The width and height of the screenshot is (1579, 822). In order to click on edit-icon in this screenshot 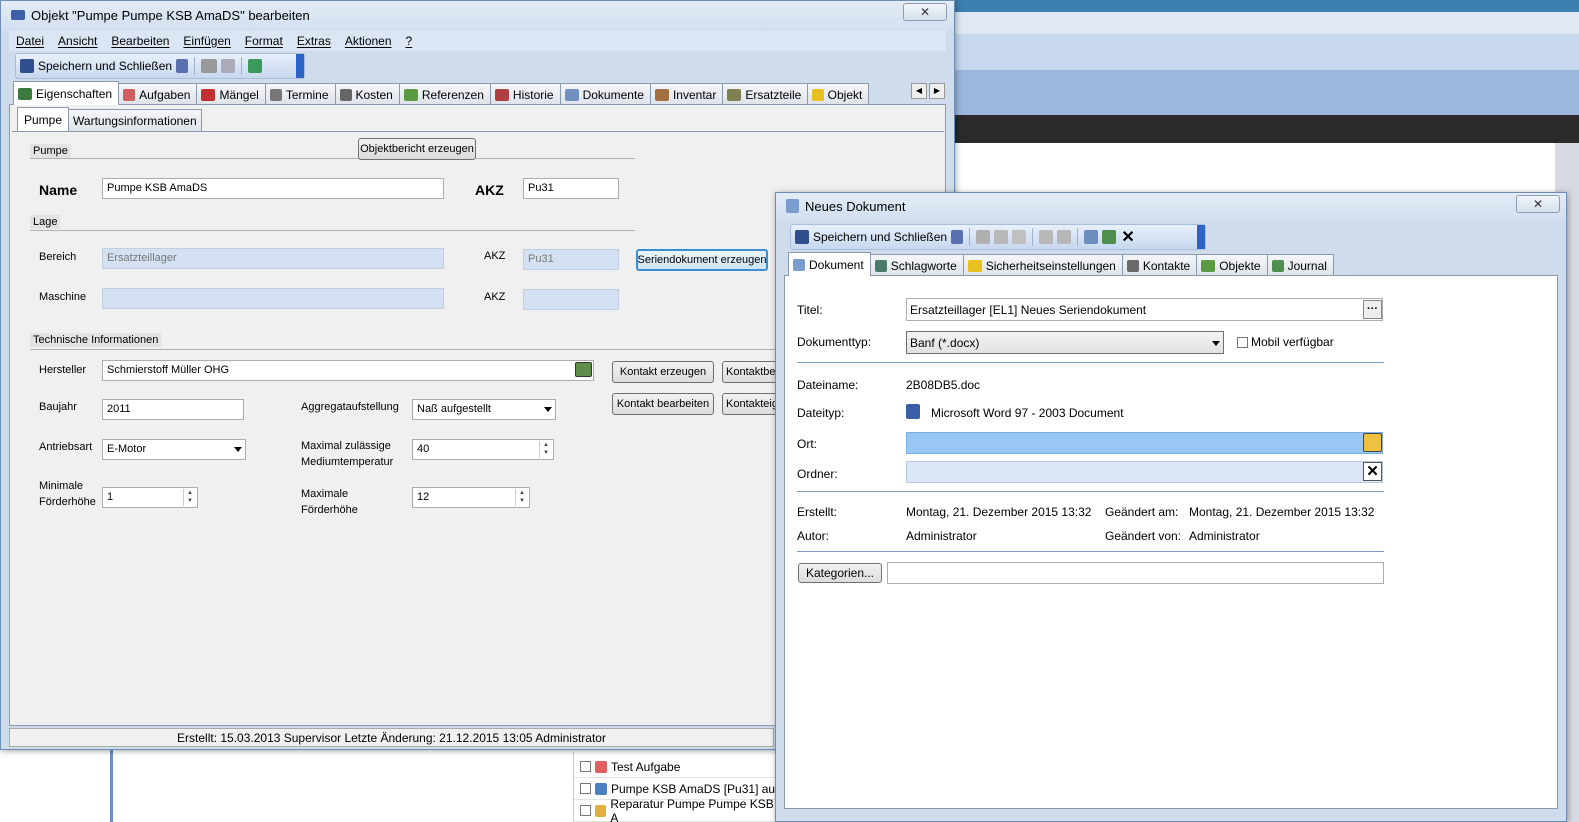, I will do `click(1091, 237)`.